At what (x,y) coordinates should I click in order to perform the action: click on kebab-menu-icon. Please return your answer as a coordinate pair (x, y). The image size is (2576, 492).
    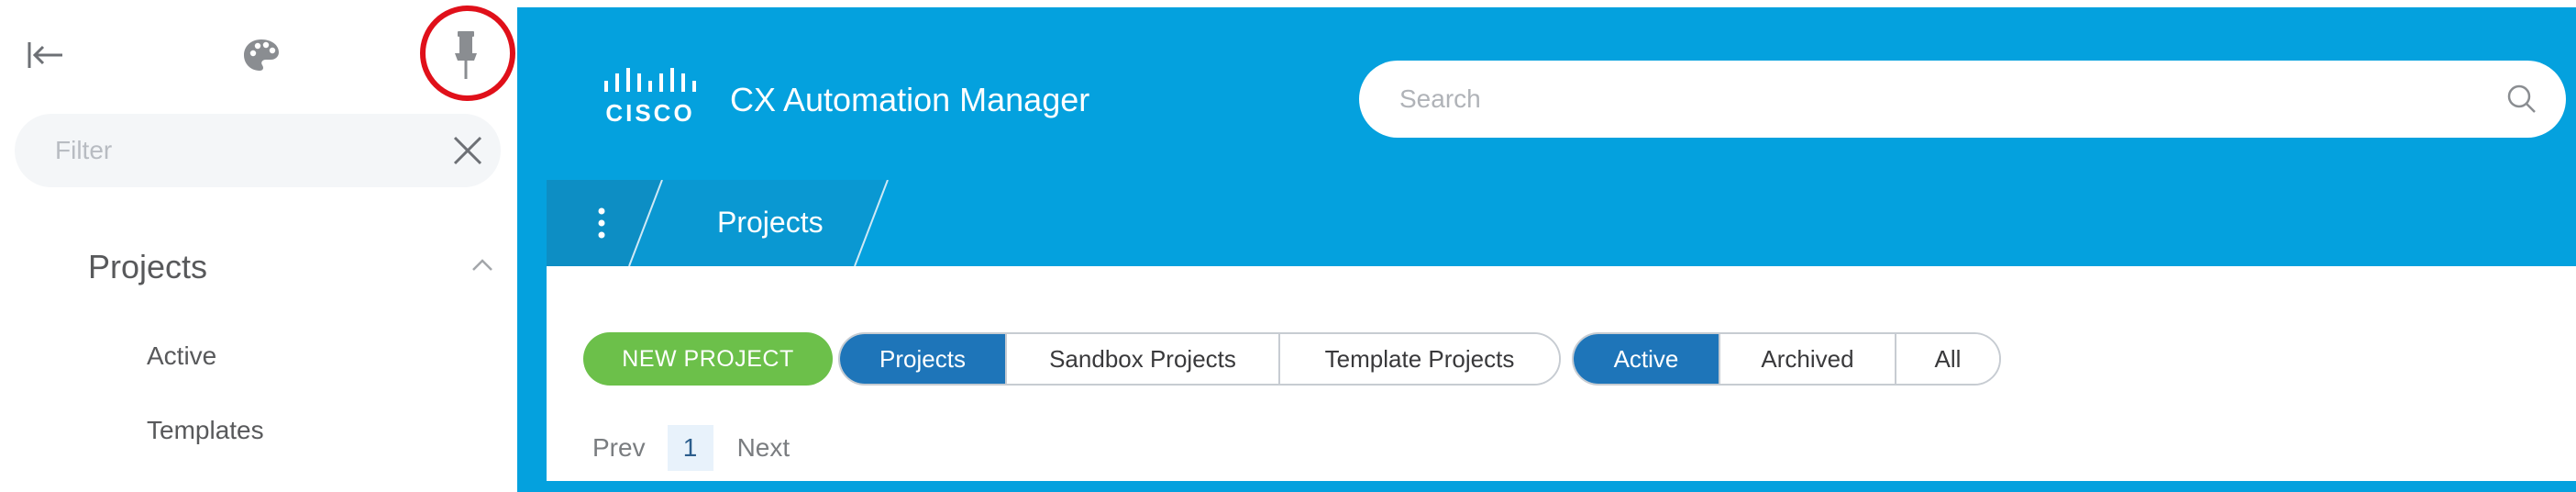
    Looking at the image, I should click on (602, 223).